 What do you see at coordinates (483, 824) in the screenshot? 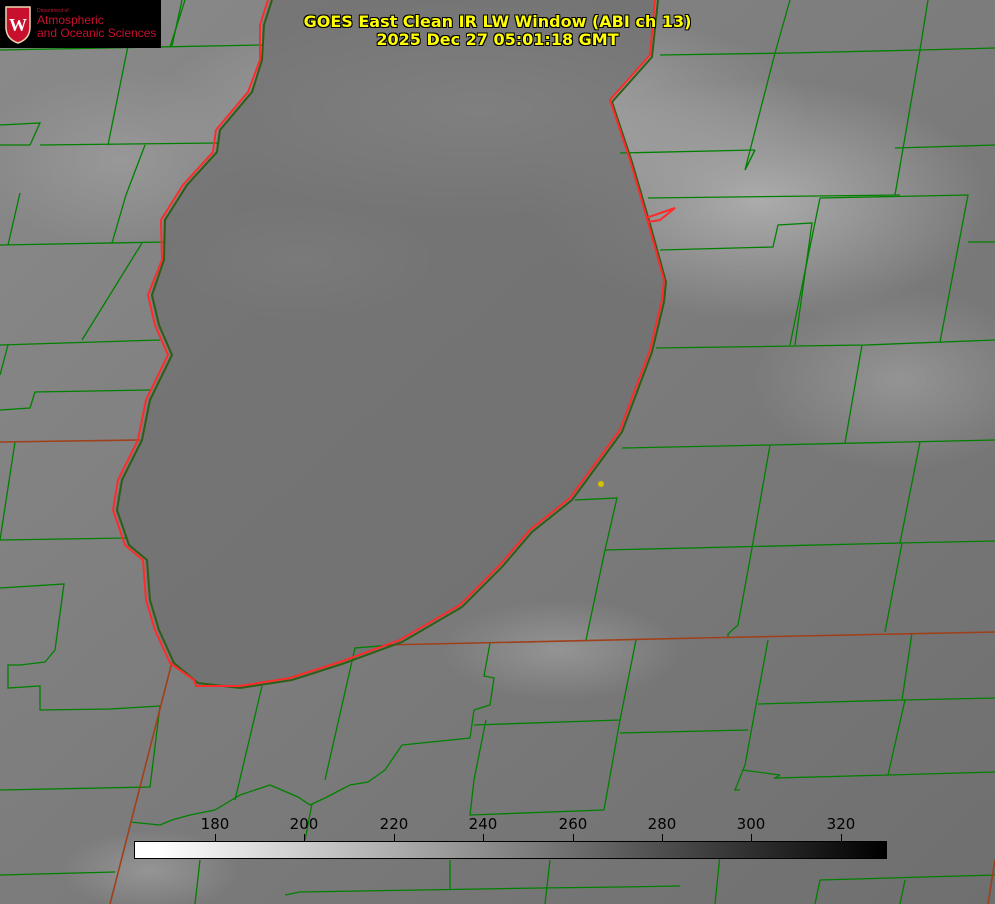
I see `colorbar-tick-label: 240` at bounding box center [483, 824].